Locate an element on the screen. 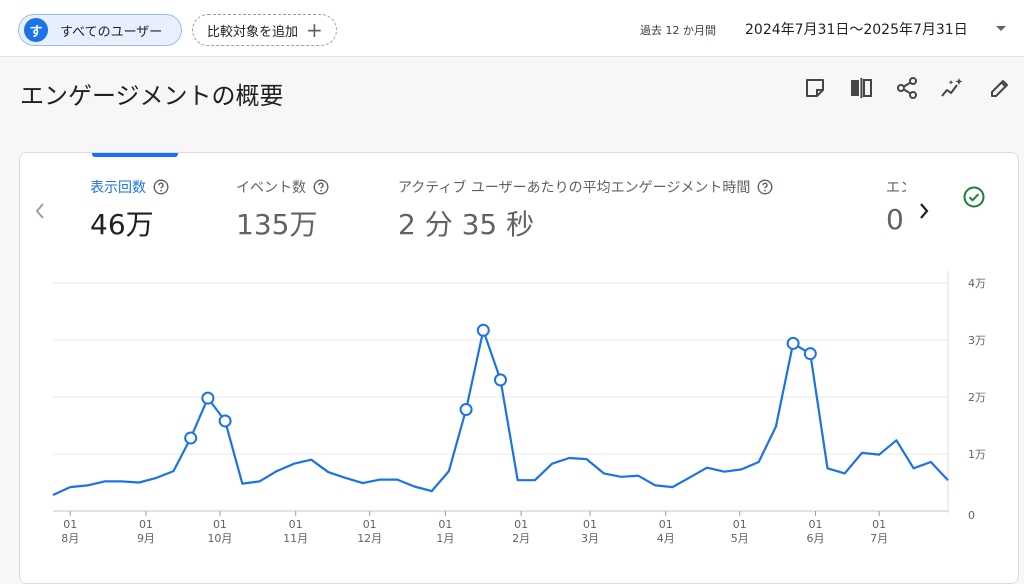 The height and width of the screenshot is (584, 1024). x-tick-month: 2月 is located at coordinates (521, 538).